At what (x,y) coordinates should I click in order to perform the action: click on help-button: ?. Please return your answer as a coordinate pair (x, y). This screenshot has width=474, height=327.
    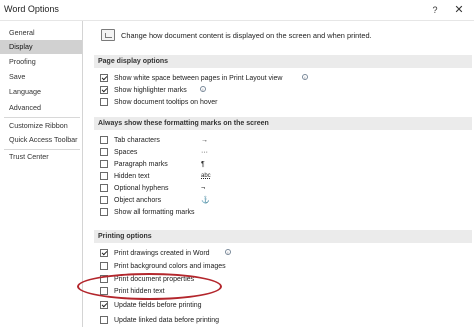
    Looking at the image, I should click on (435, 10).